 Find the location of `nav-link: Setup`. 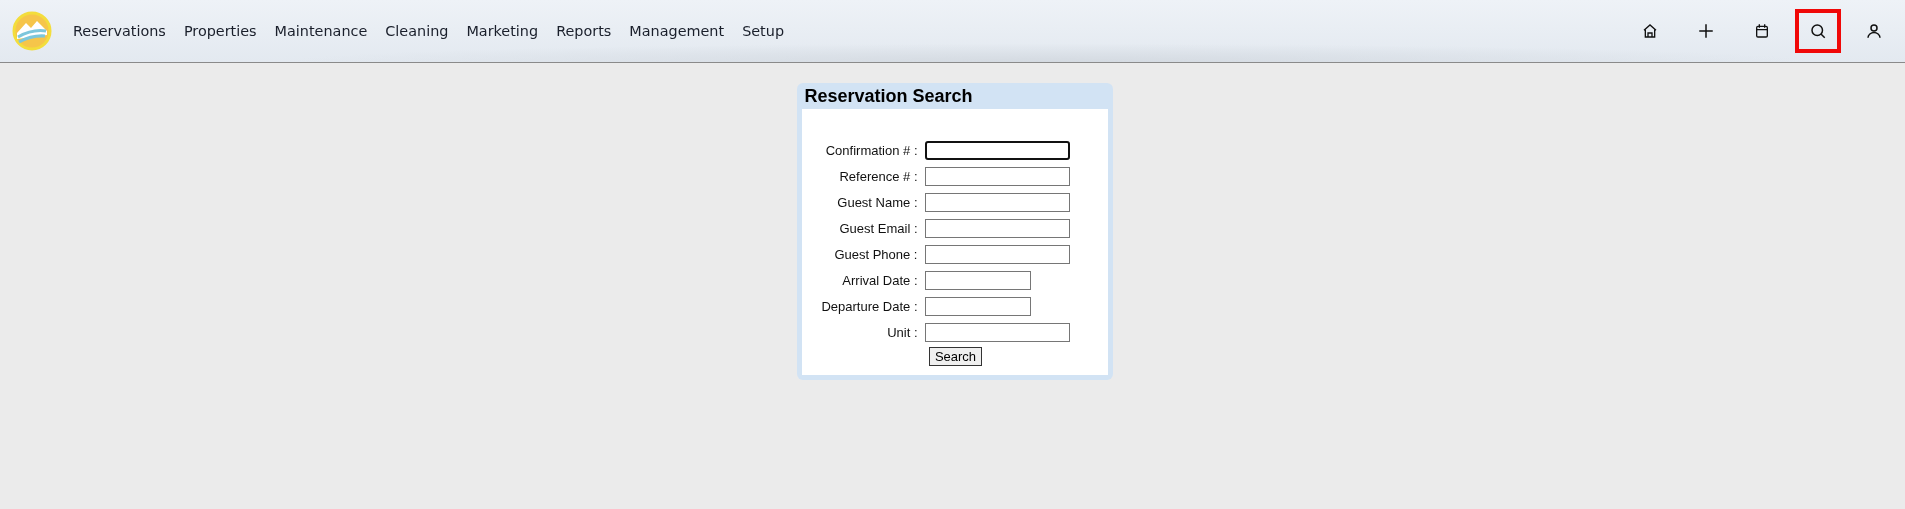

nav-link: Setup is located at coordinates (763, 31).